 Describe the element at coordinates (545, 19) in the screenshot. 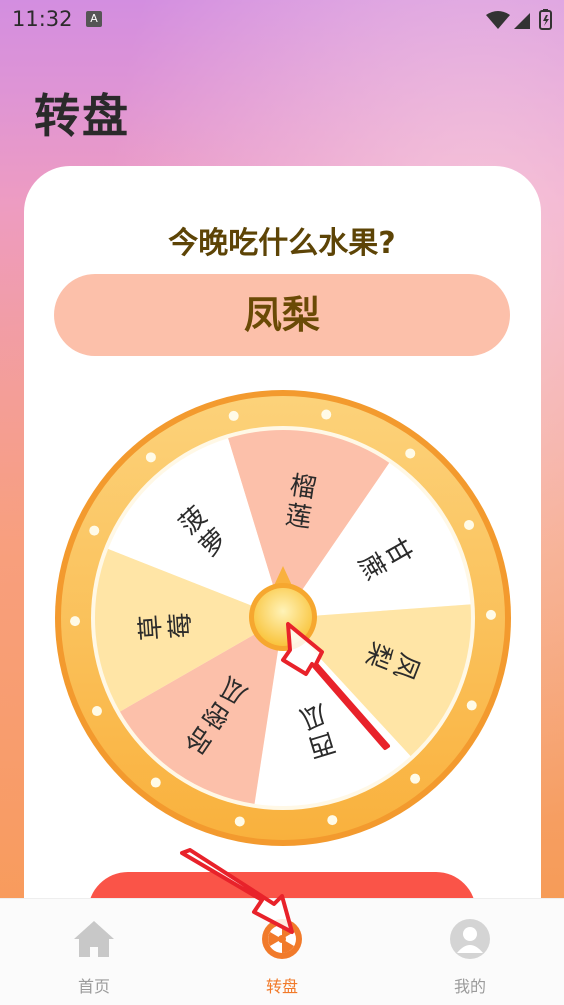

I see `battery-icon` at that location.